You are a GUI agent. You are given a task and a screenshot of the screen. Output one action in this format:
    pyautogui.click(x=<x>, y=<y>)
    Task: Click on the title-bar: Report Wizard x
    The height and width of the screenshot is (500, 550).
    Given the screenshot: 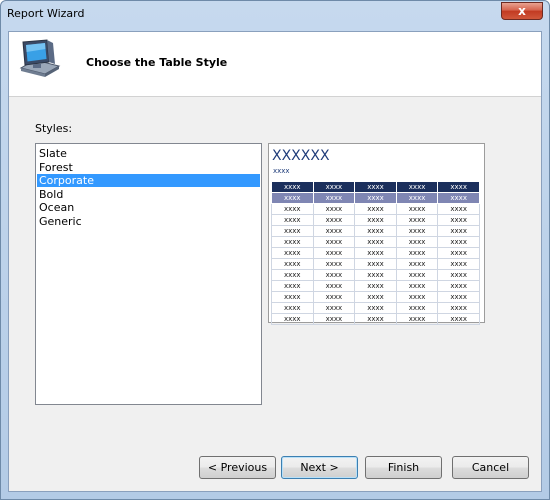 What is the action you would take?
    pyautogui.click(x=275, y=14)
    